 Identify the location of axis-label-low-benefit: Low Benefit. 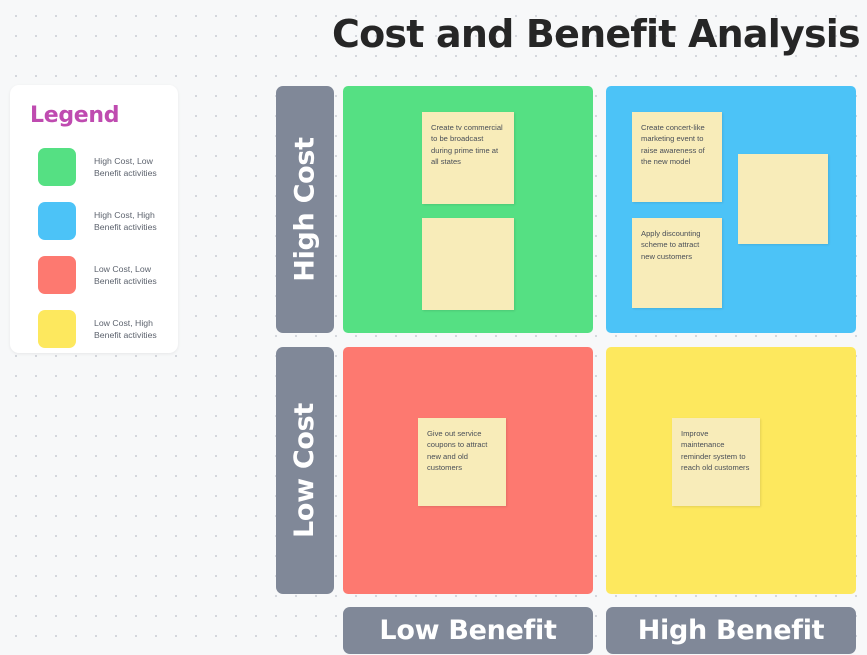
(468, 630).